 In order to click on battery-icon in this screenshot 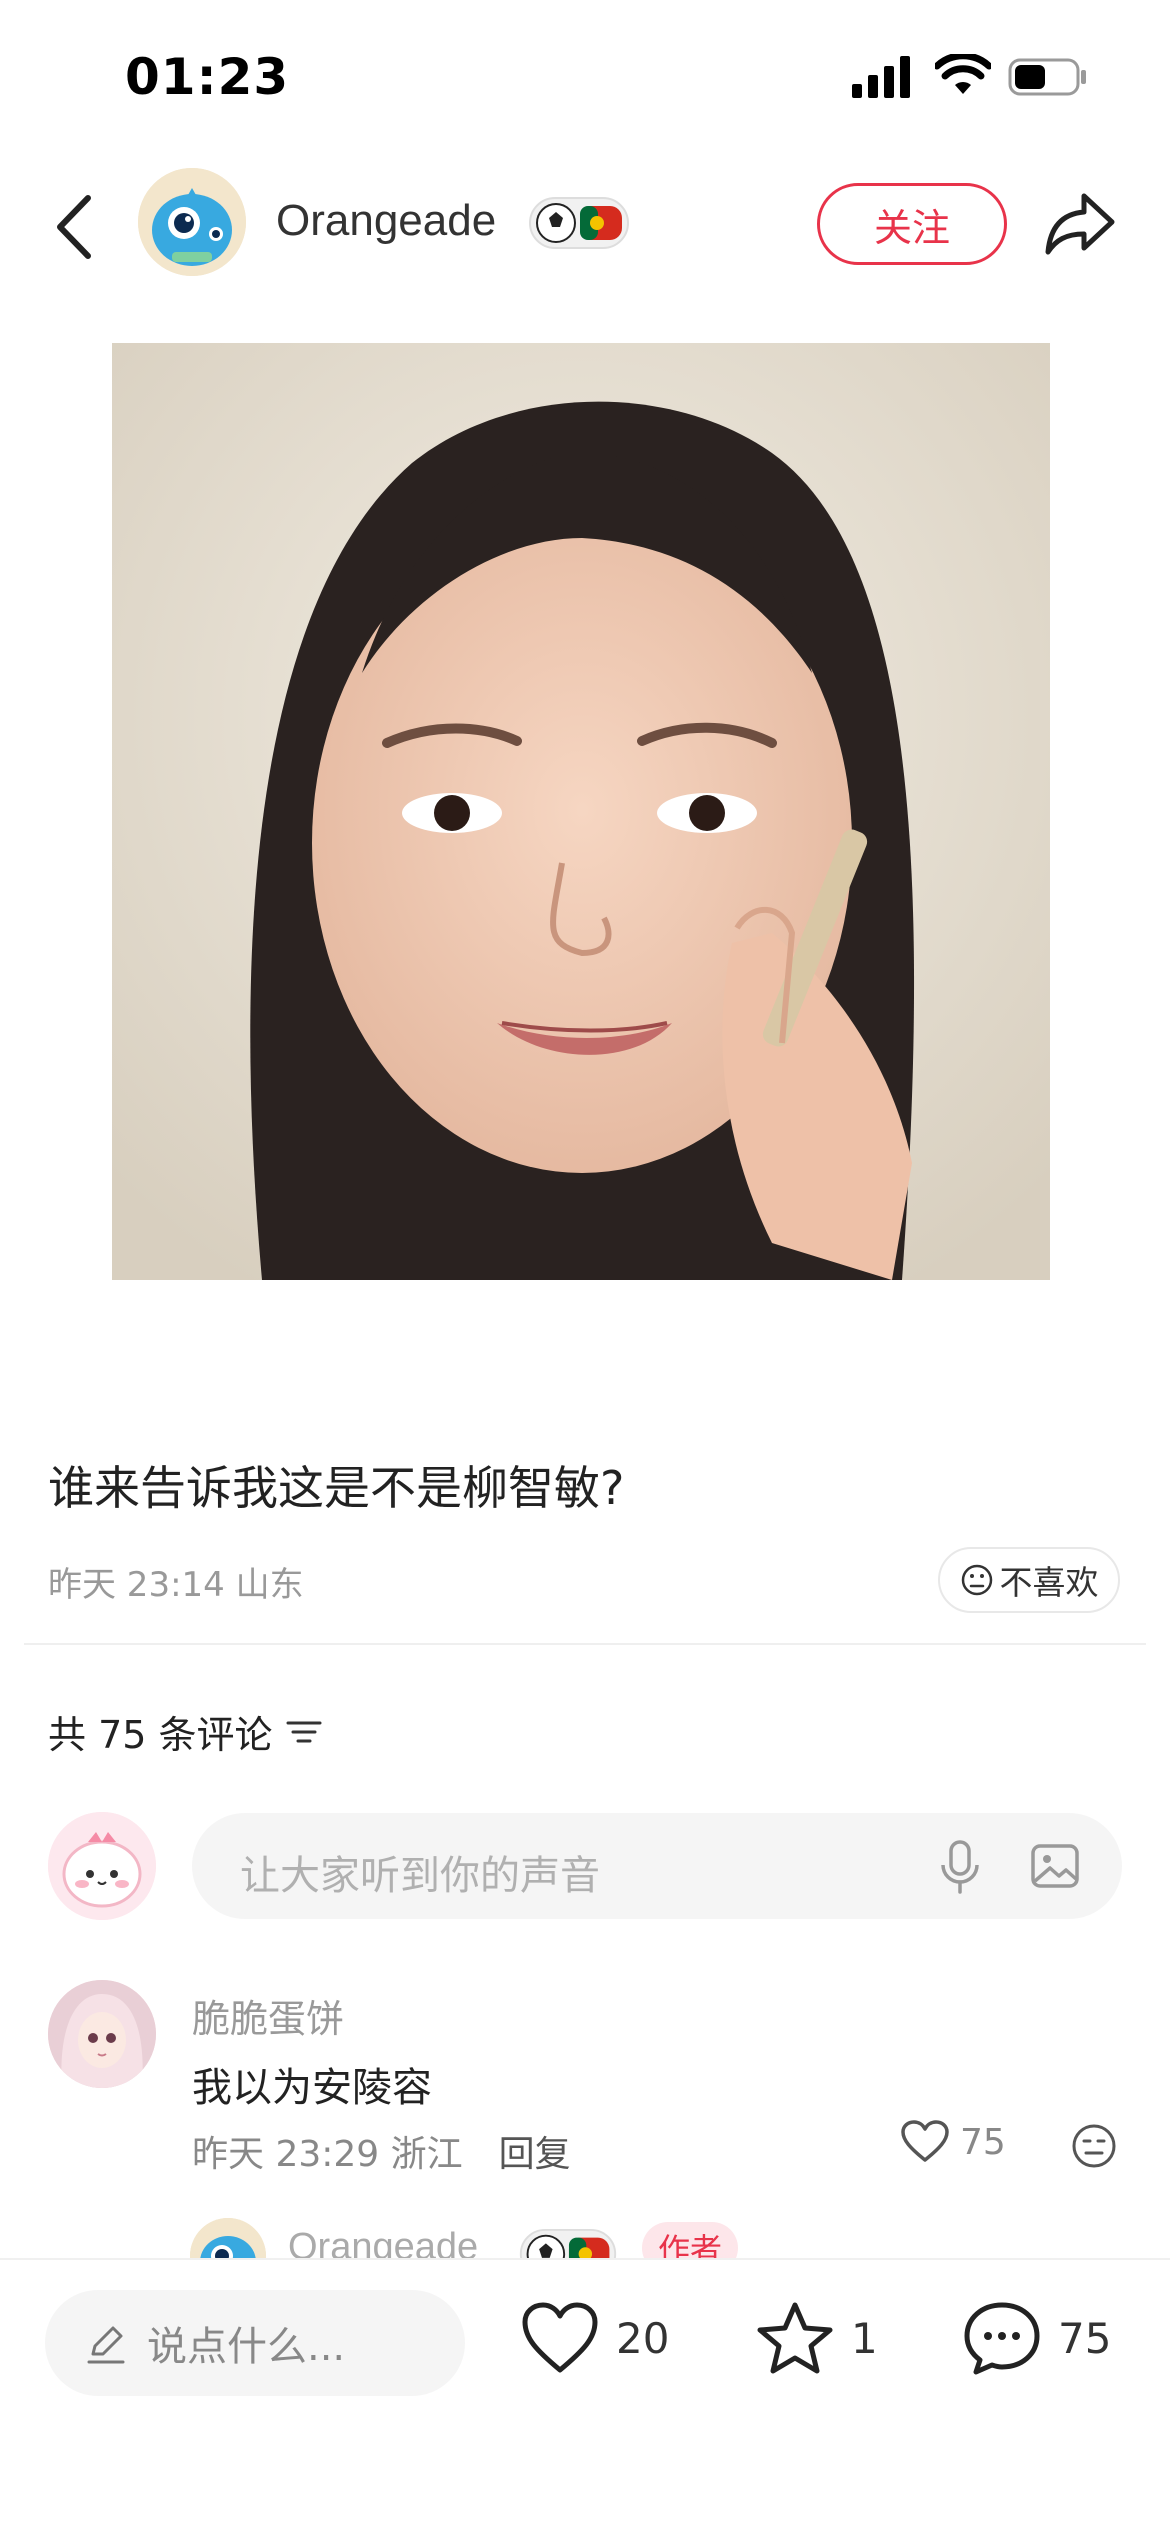, I will do `click(1047, 77)`.